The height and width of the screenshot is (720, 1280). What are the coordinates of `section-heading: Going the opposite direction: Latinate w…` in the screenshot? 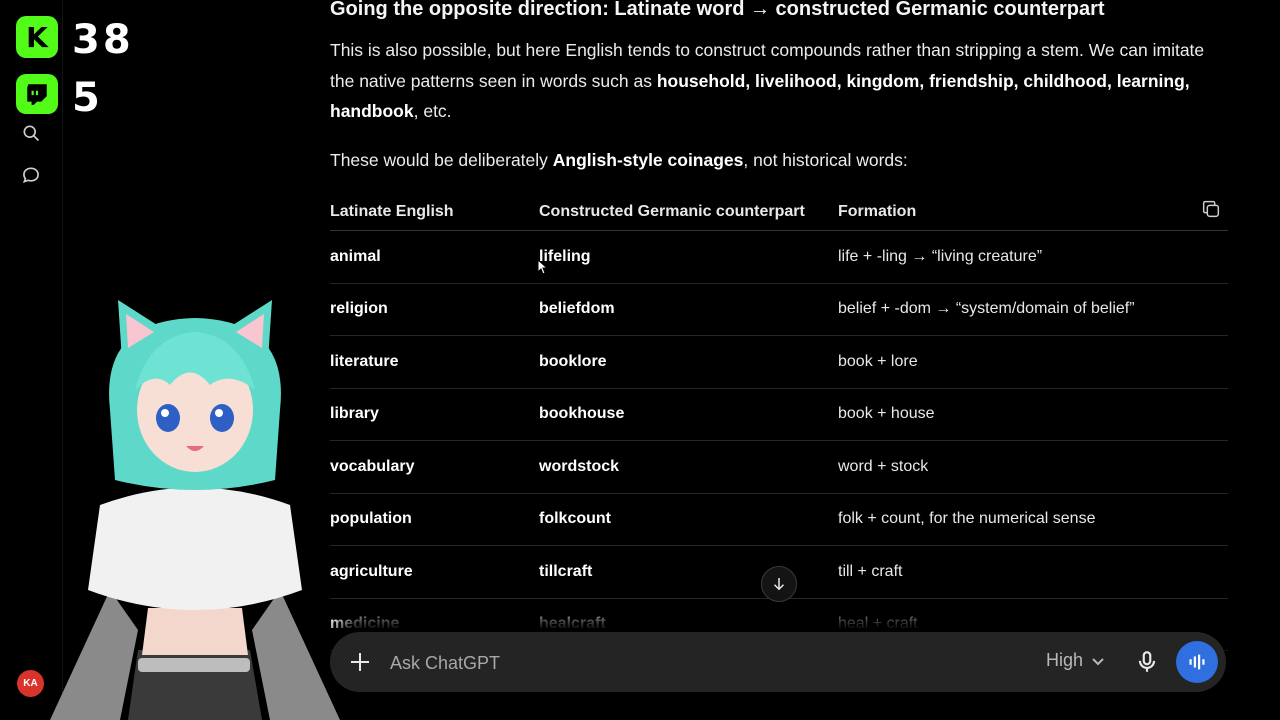 It's located at (717, 10).